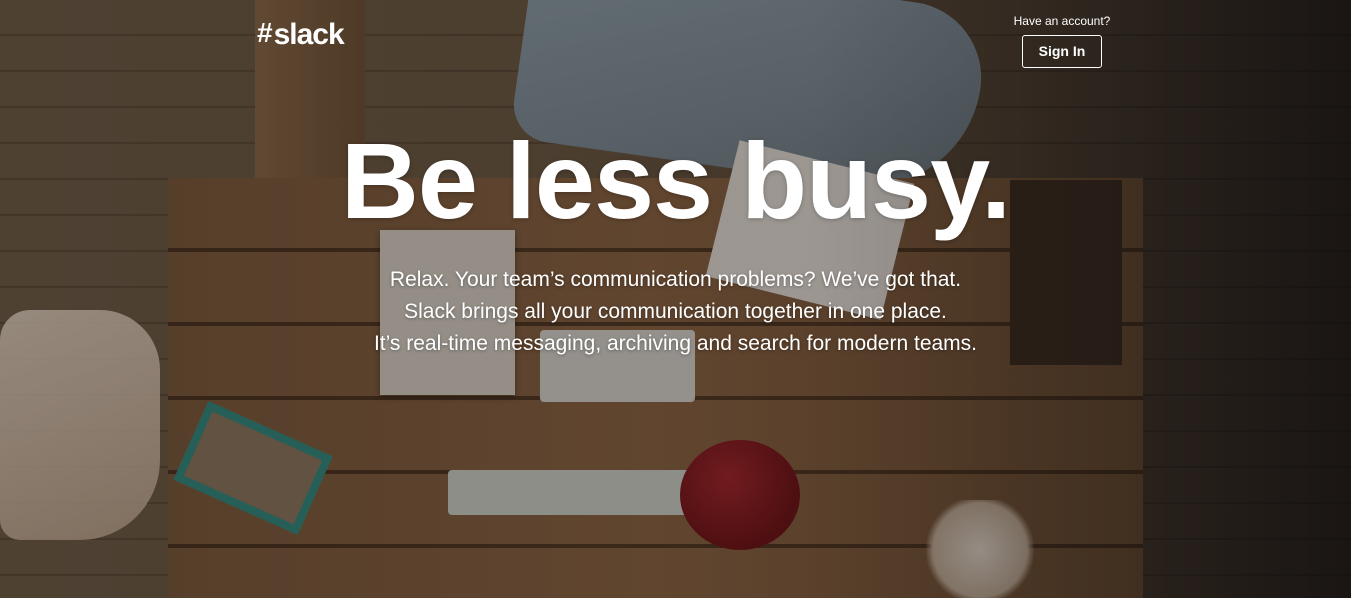 The width and height of the screenshot is (1351, 598). Describe the element at coordinates (1062, 21) in the screenshot. I see `account-prompt: Have an account?` at that location.